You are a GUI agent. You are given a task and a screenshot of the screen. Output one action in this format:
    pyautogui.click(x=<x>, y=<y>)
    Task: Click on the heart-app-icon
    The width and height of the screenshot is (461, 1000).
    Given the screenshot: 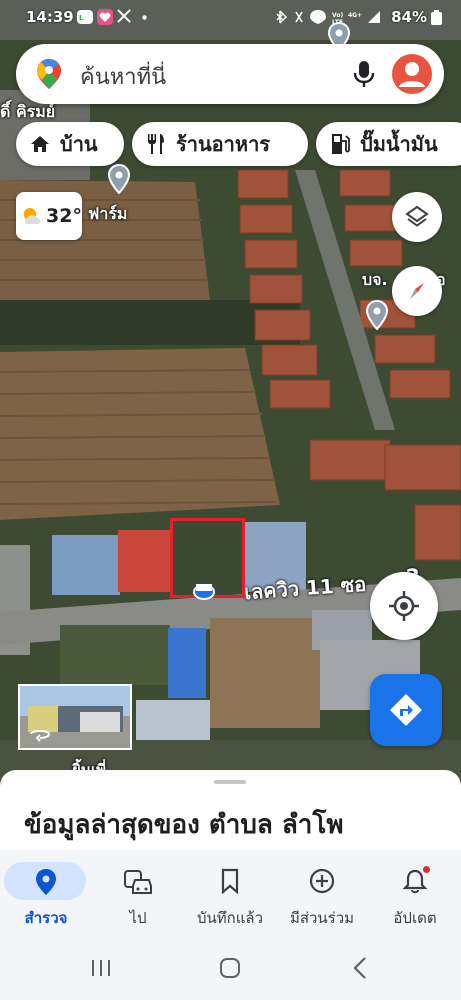 What is the action you would take?
    pyautogui.click(x=105, y=17)
    